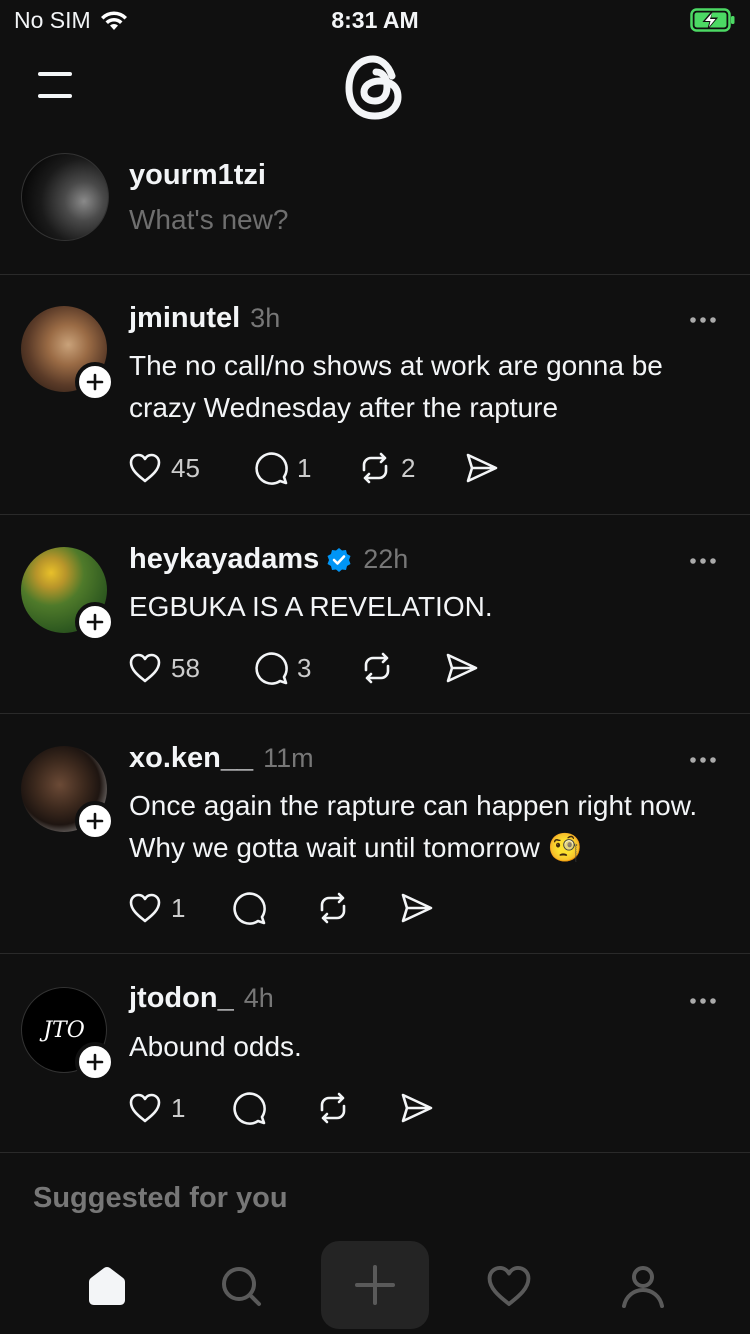  I want to click on bottom-tab-bar, so click(375, 1285).